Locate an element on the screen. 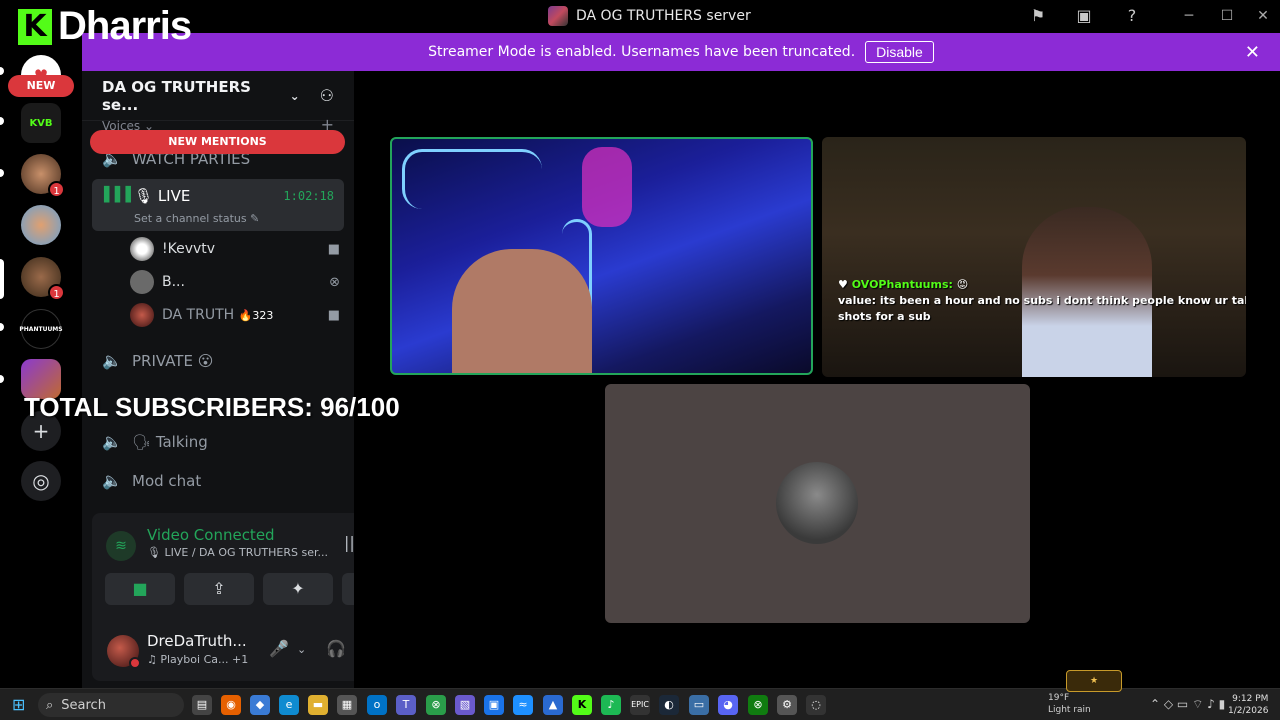  maximize-button: ☐ is located at coordinates (1227, 16).